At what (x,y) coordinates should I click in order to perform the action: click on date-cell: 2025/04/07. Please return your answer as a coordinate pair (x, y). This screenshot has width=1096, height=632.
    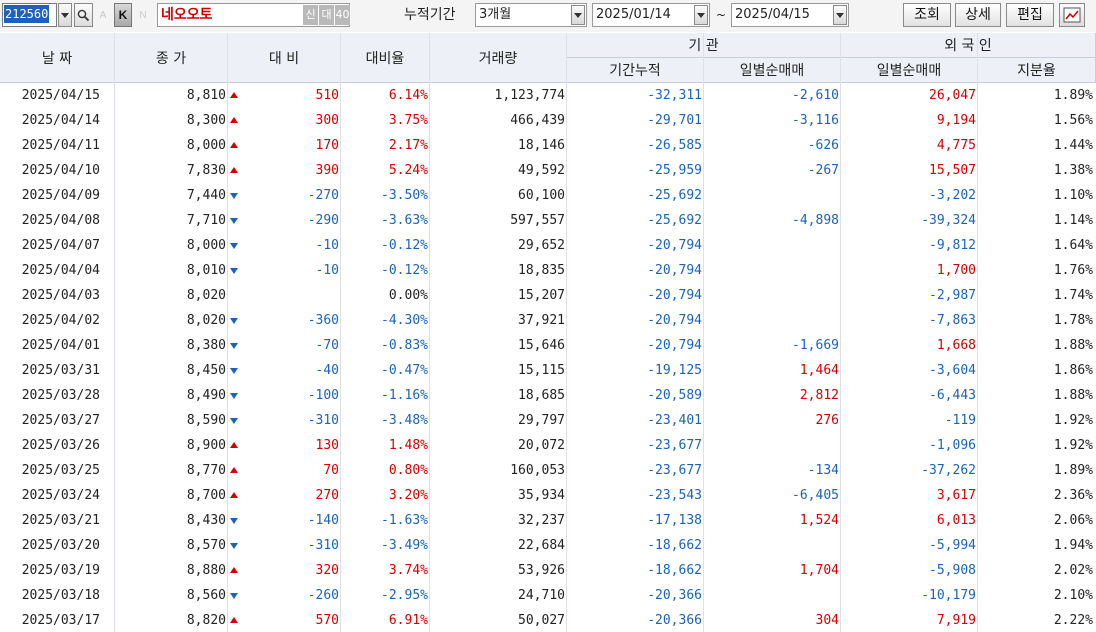
    Looking at the image, I should click on (60, 245).